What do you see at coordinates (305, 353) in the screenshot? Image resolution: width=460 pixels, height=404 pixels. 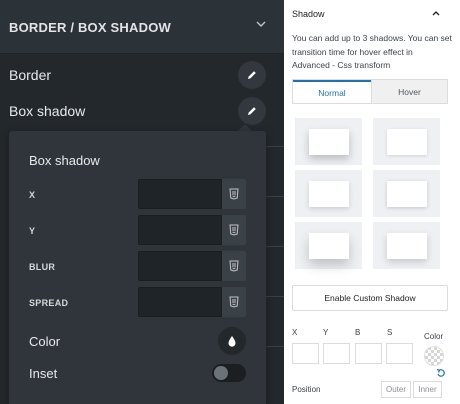 I see `shadow-x-input` at bounding box center [305, 353].